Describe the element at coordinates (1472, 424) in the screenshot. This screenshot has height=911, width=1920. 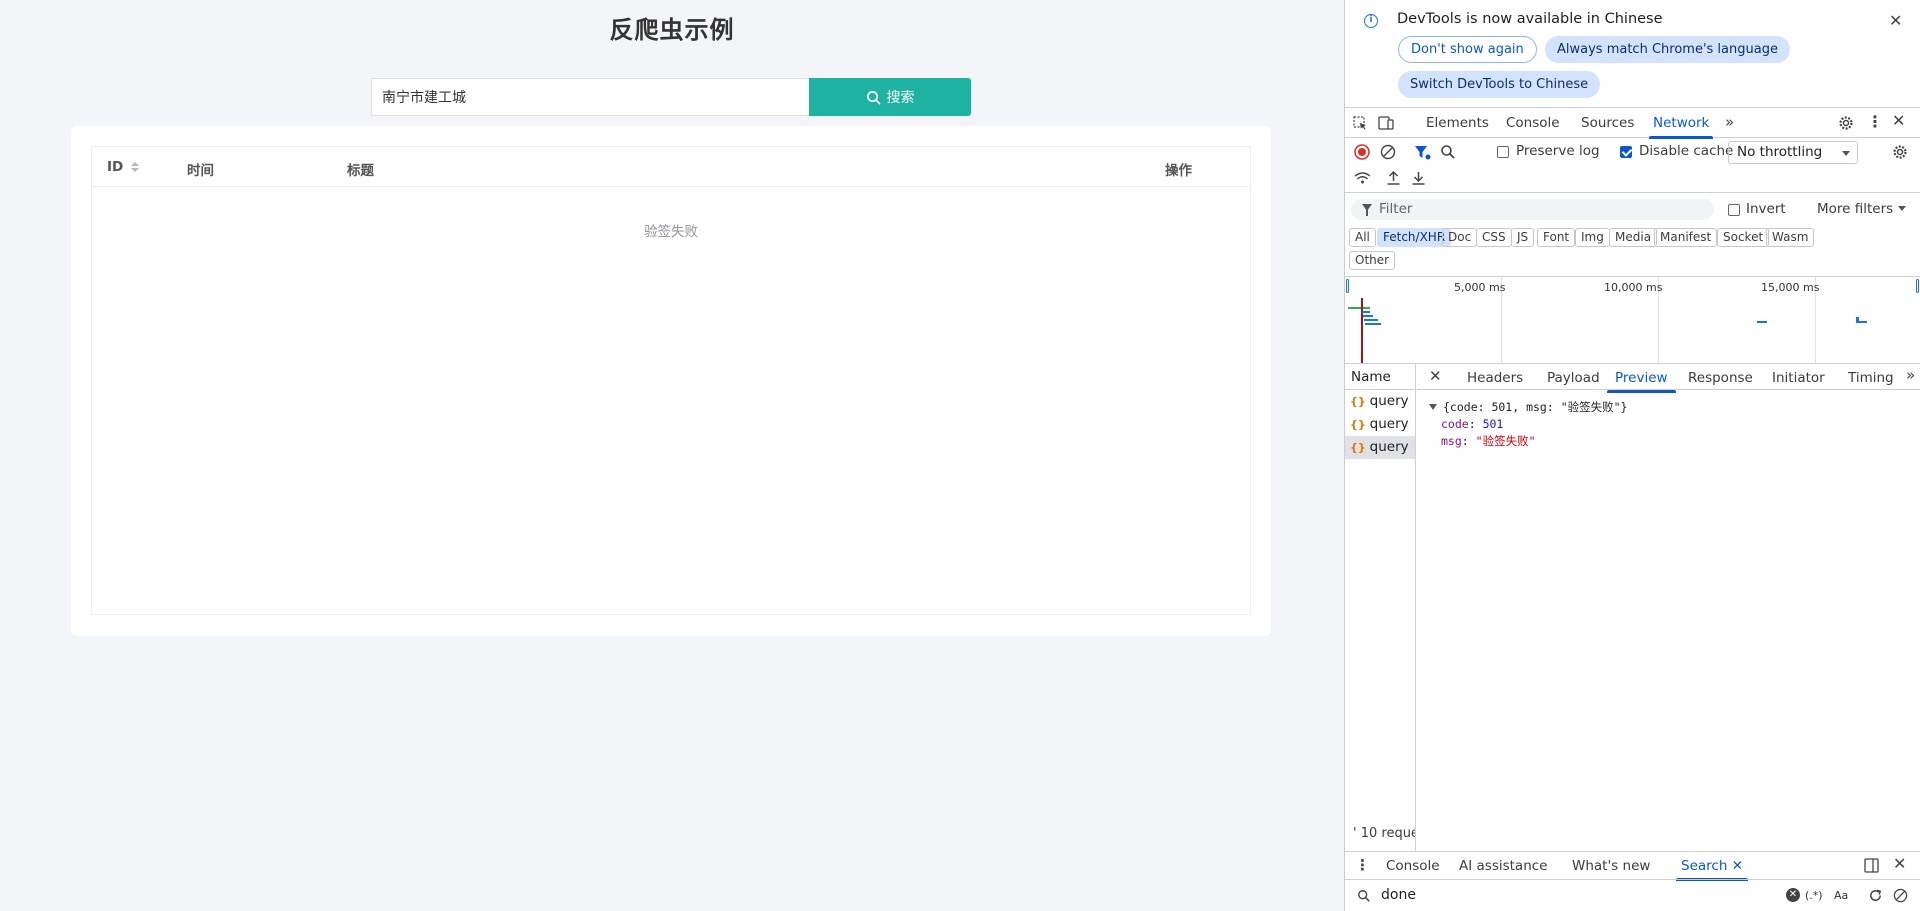
I see `json-property-row: code: 501` at that location.